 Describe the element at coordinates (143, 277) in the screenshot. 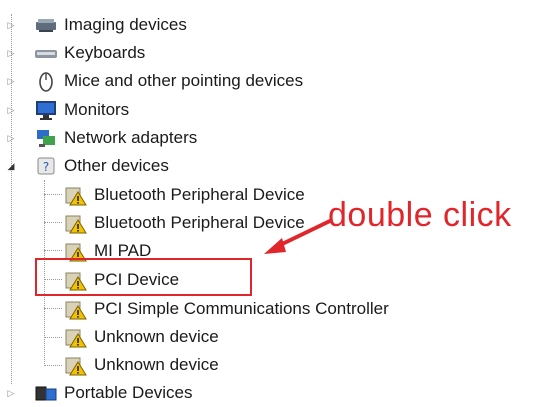

I see `highlight-box` at that location.